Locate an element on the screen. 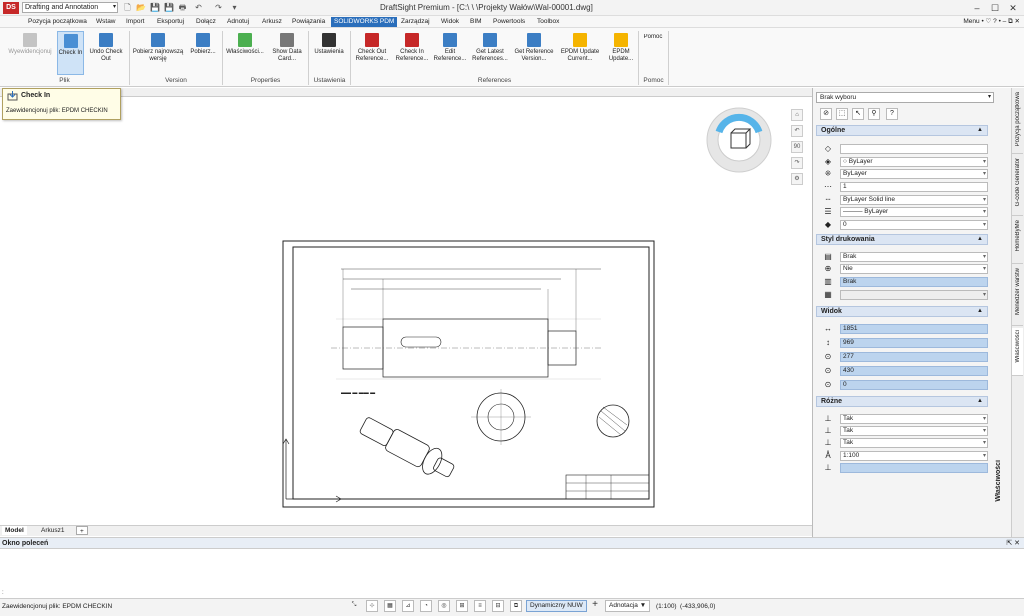 This screenshot has height=616, width=1024. print-icon: 🖶 is located at coordinates (182, 7).